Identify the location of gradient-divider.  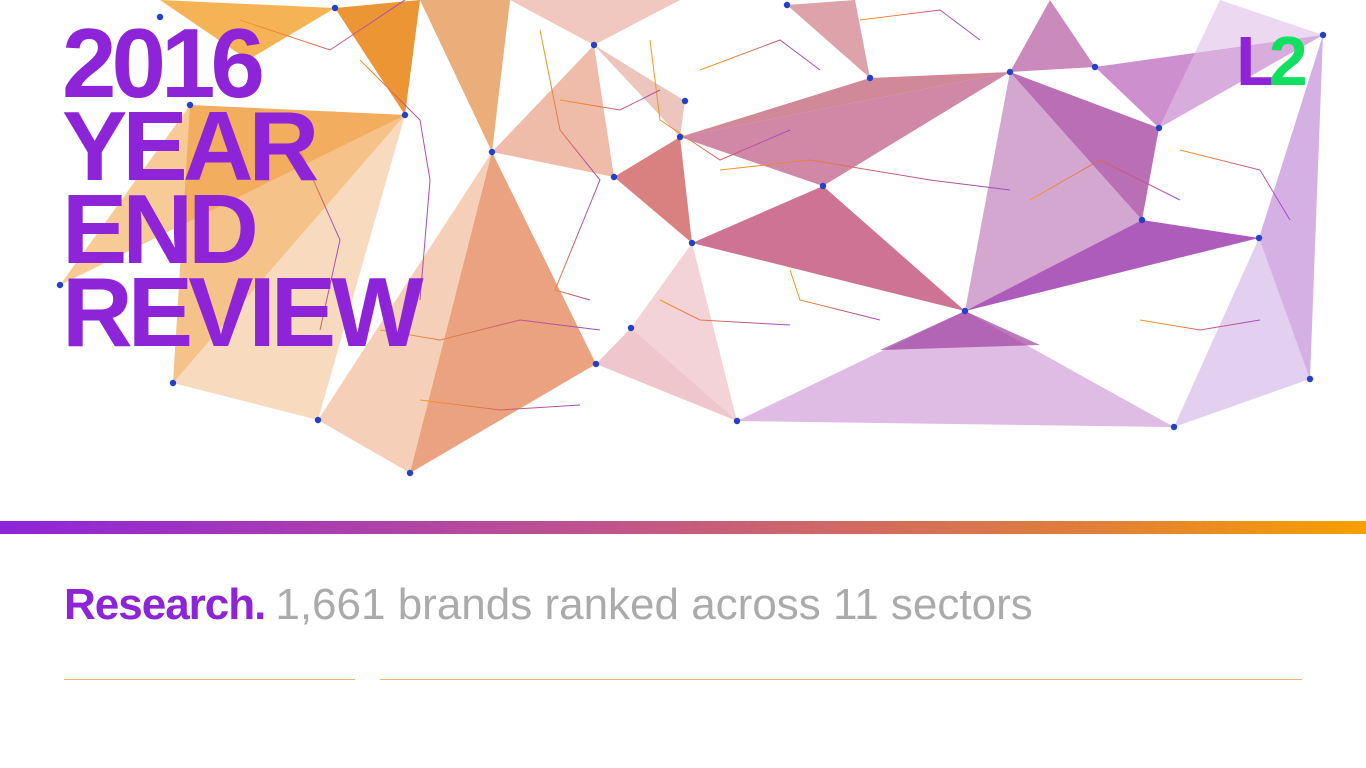
(683, 527).